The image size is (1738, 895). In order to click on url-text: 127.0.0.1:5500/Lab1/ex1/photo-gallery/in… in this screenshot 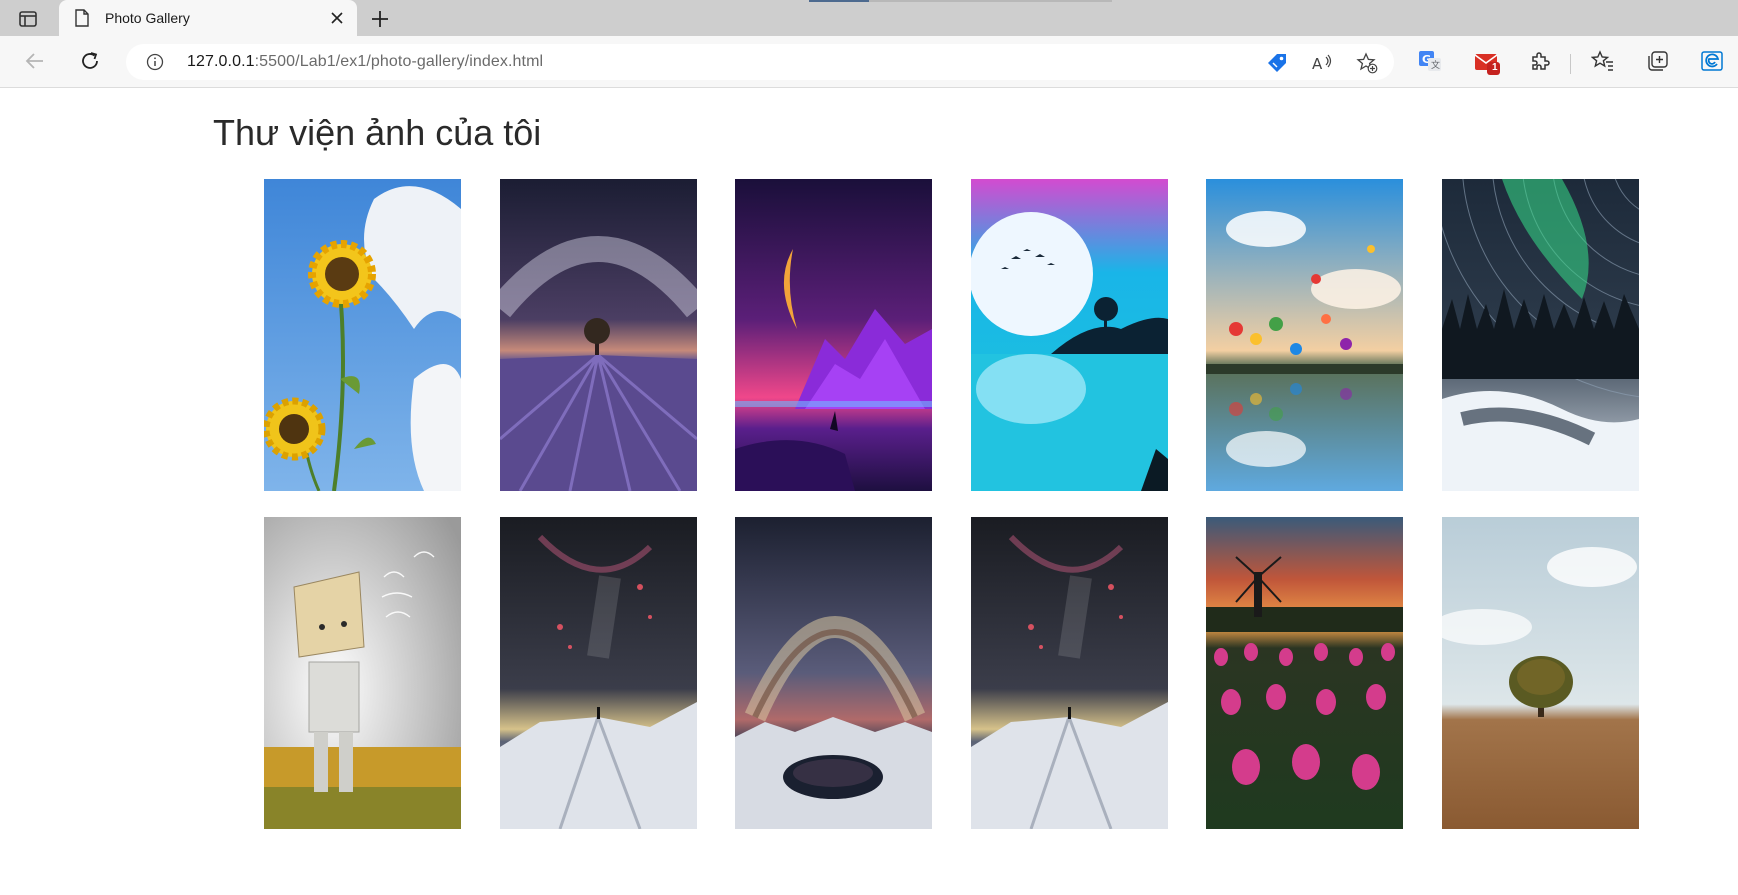, I will do `click(365, 62)`.